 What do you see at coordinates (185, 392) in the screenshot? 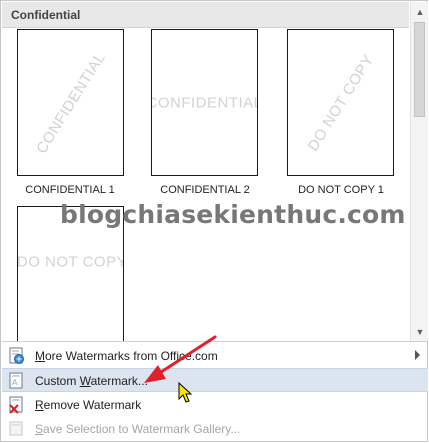
I see `mouse-cursor-icon` at bounding box center [185, 392].